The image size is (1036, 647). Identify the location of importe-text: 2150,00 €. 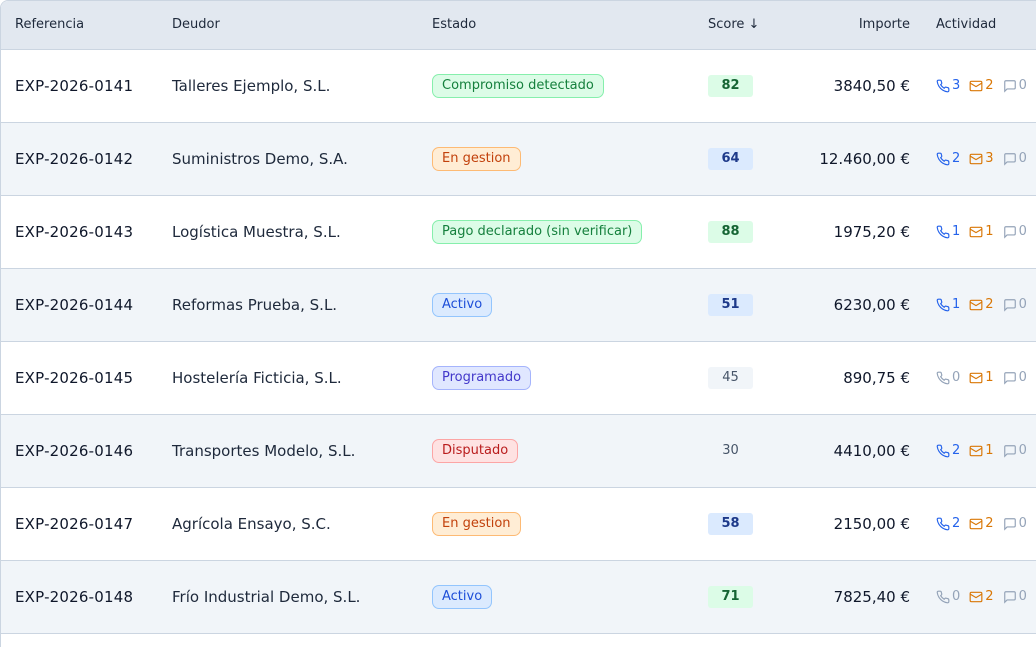
(871, 523).